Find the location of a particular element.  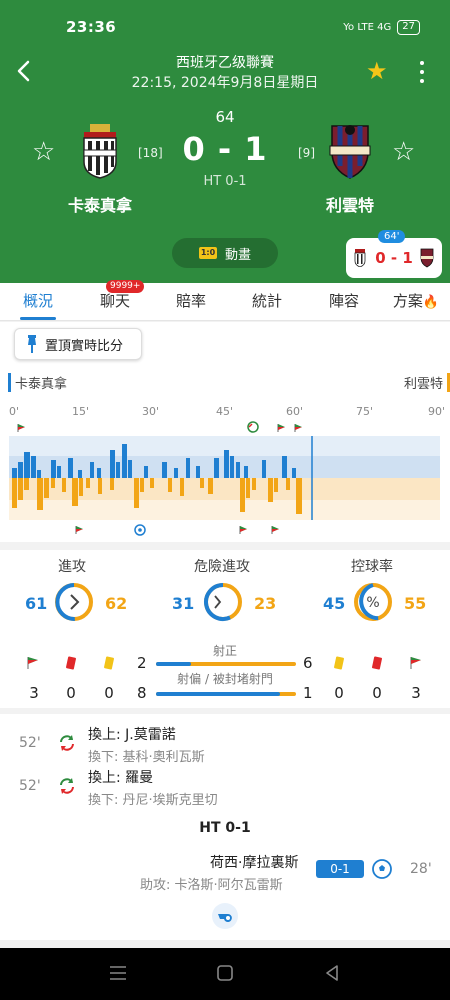

more-menu-icon is located at coordinates (422, 72).